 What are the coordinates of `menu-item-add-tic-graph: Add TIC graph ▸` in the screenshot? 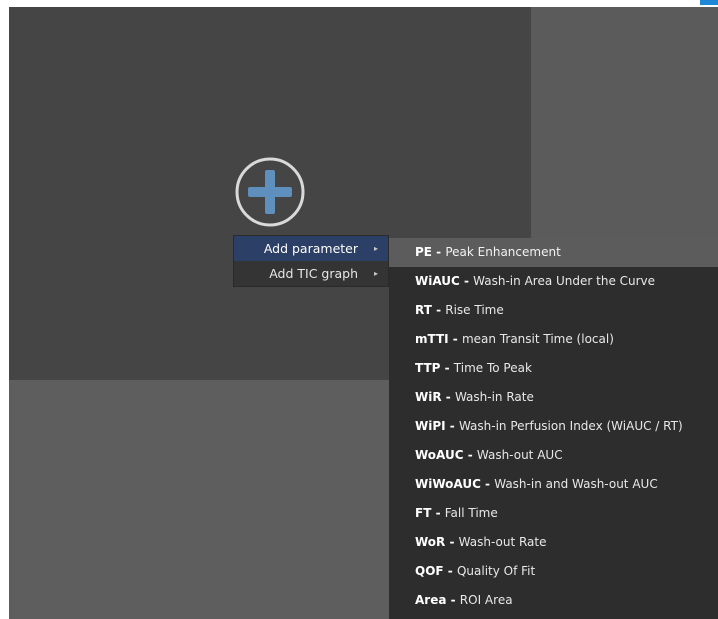 It's located at (311, 273).